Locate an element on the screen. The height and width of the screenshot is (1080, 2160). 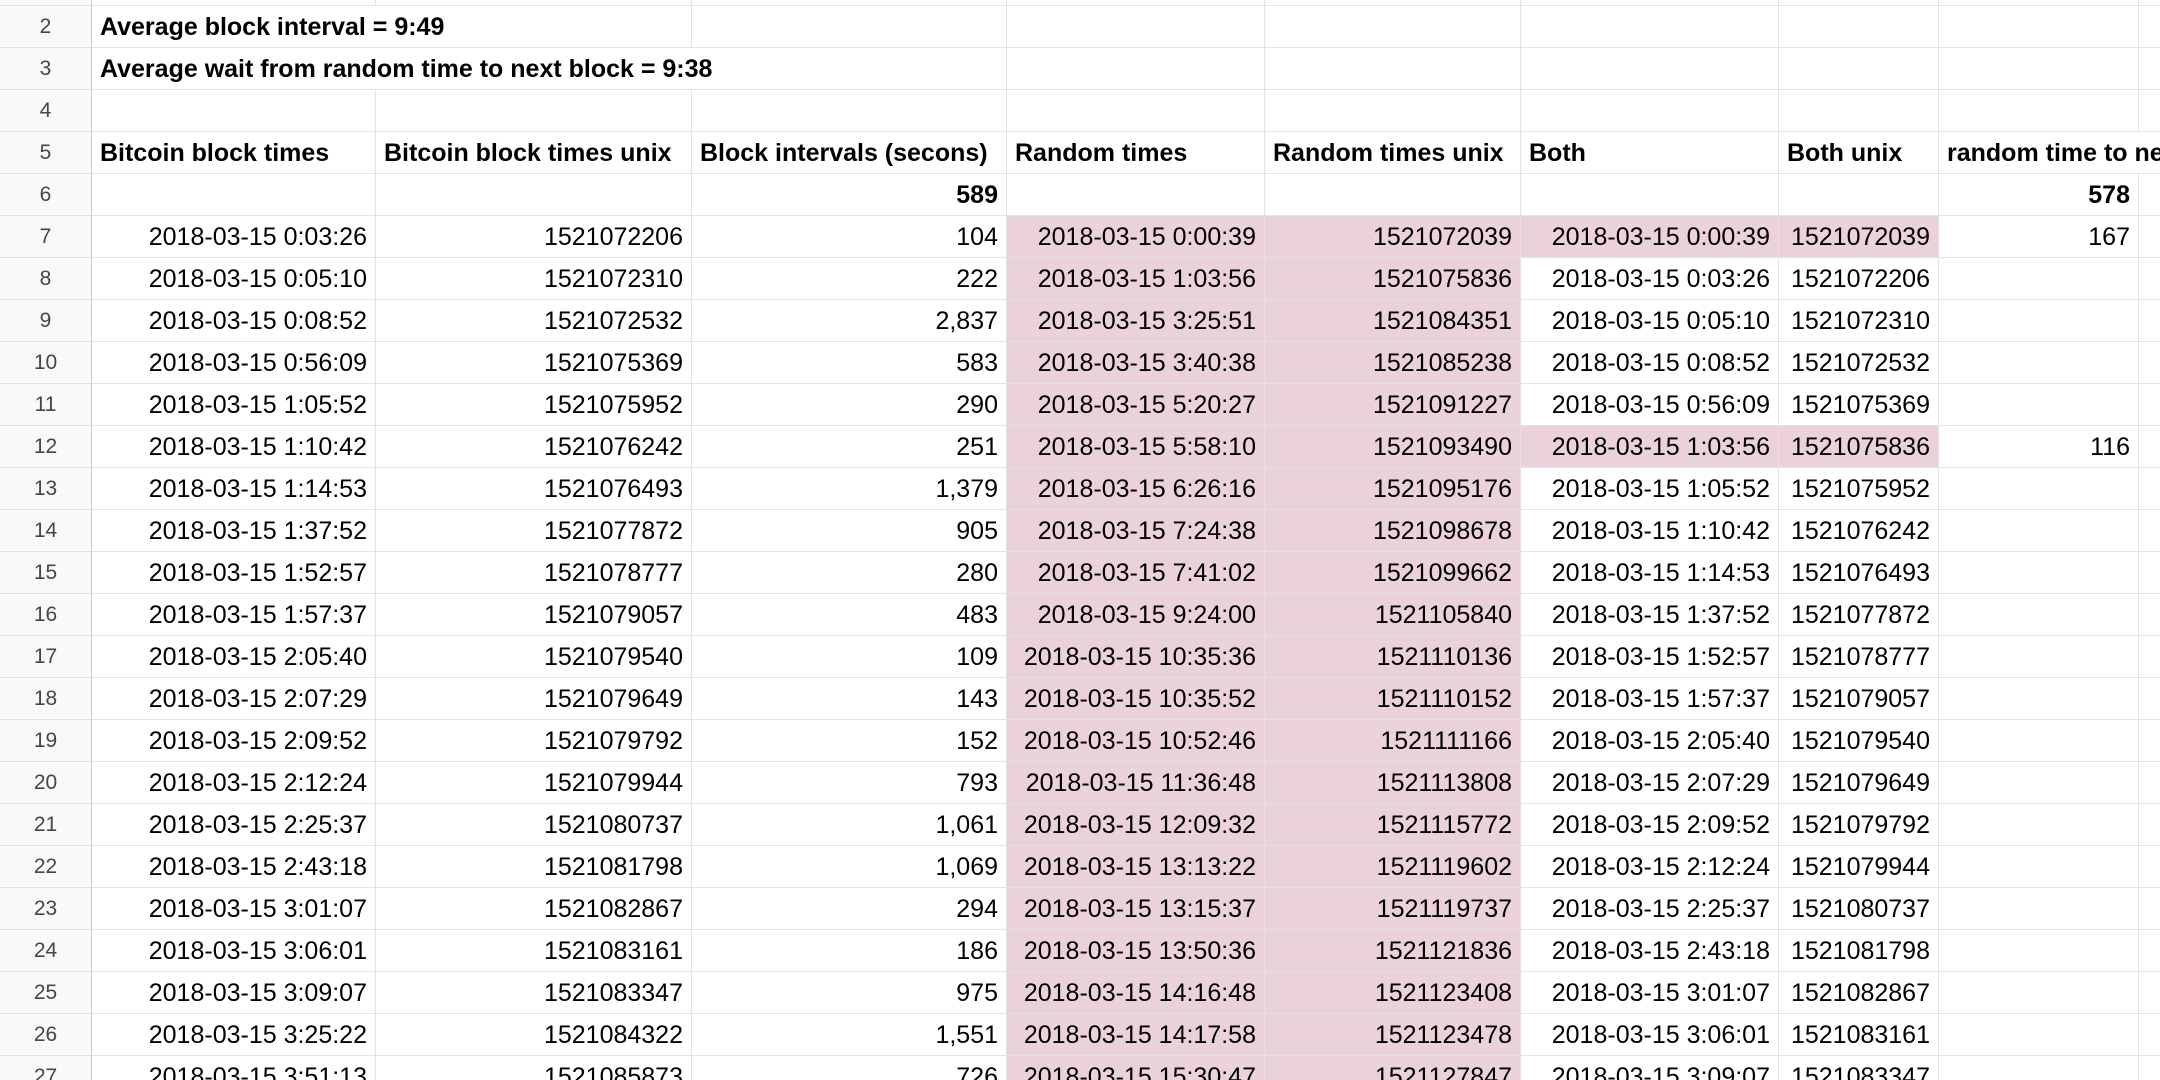
cell: 1521084351 is located at coordinates (1393, 321).